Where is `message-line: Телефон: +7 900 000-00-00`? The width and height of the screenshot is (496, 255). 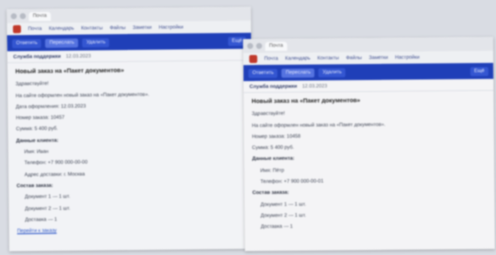
message-line: Телефон: +7 900 000-00-00 is located at coordinates (56, 163).